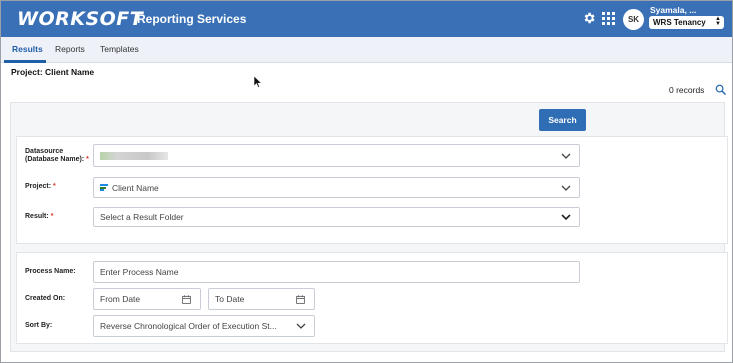 The image size is (733, 363). I want to click on datasource-label: Datasource (Database Name): *, so click(57, 156).